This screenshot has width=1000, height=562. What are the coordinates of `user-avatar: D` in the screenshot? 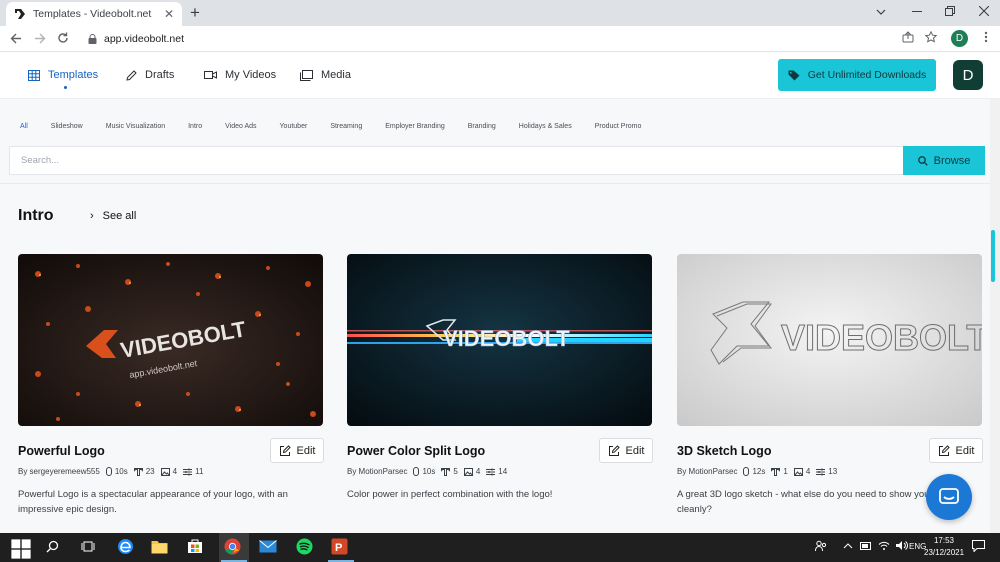 It's located at (968, 75).